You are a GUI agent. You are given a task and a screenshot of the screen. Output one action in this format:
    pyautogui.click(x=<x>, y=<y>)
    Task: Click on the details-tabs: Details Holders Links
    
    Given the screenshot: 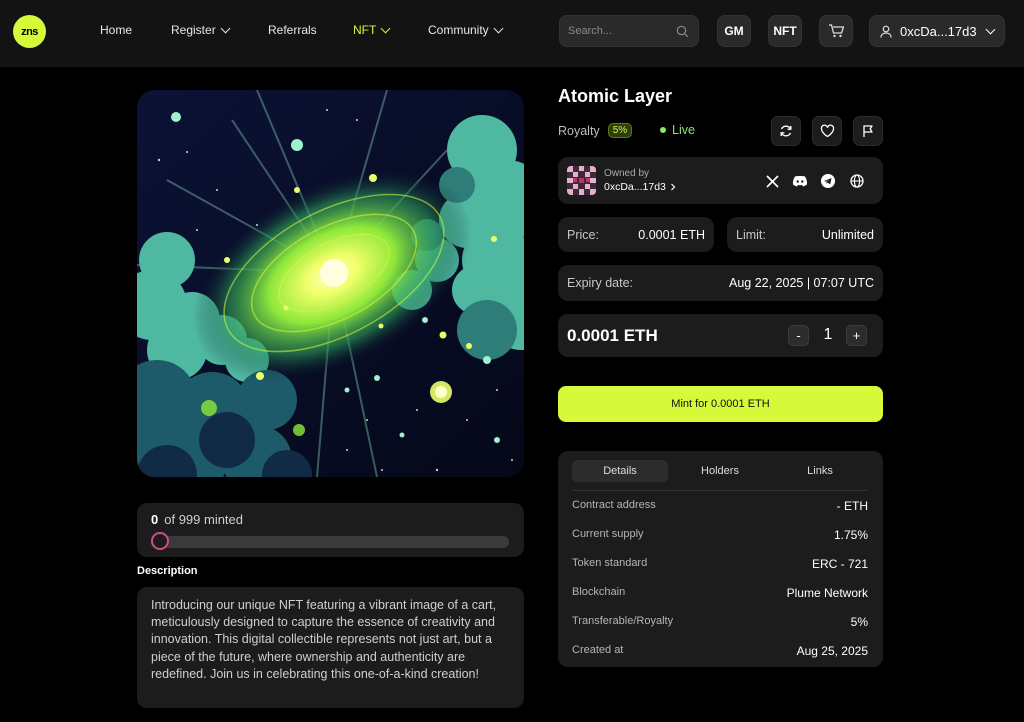 What is the action you would take?
    pyautogui.click(x=720, y=471)
    